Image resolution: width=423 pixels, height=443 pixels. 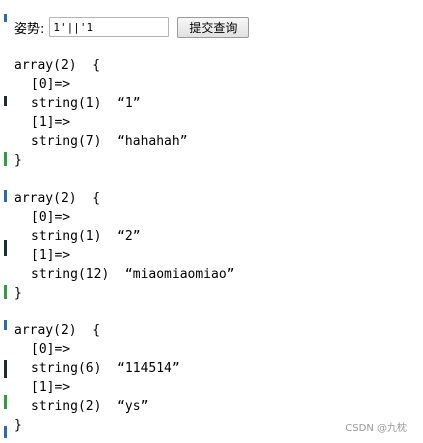 I want to click on submit-query-button: 提交查询, so click(x=213, y=27).